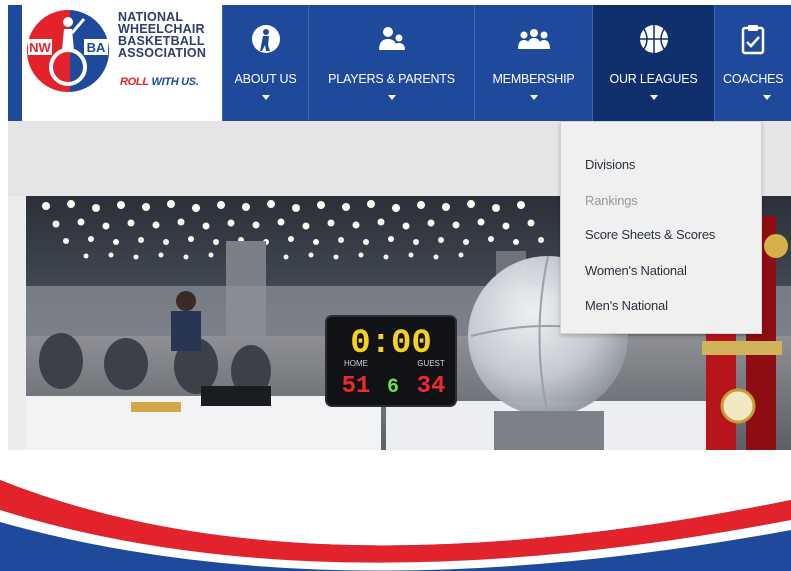 Image resolution: width=791 pixels, height=571 pixels. What do you see at coordinates (753, 40) in the screenshot?
I see `clipboard-icon` at bounding box center [753, 40].